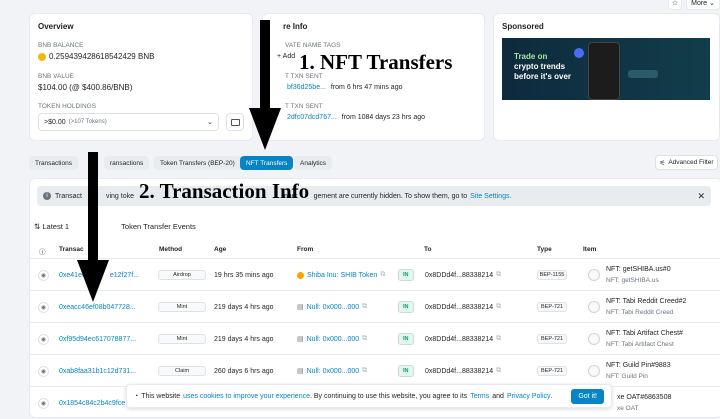 The image size is (720, 419). What do you see at coordinates (295, 26) in the screenshot?
I see `more-info-title: re Info` at bounding box center [295, 26].